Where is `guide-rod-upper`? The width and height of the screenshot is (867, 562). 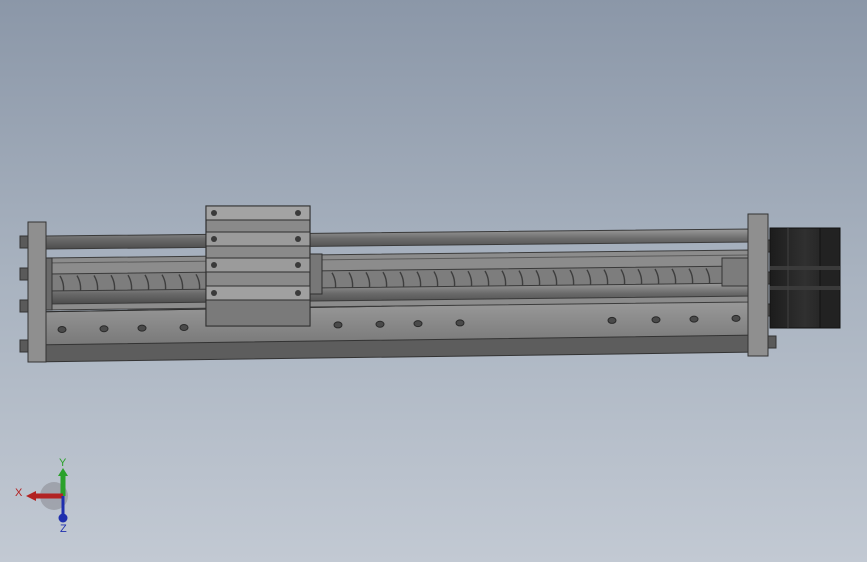
guide-rod-upper is located at coordinates (399, 239).